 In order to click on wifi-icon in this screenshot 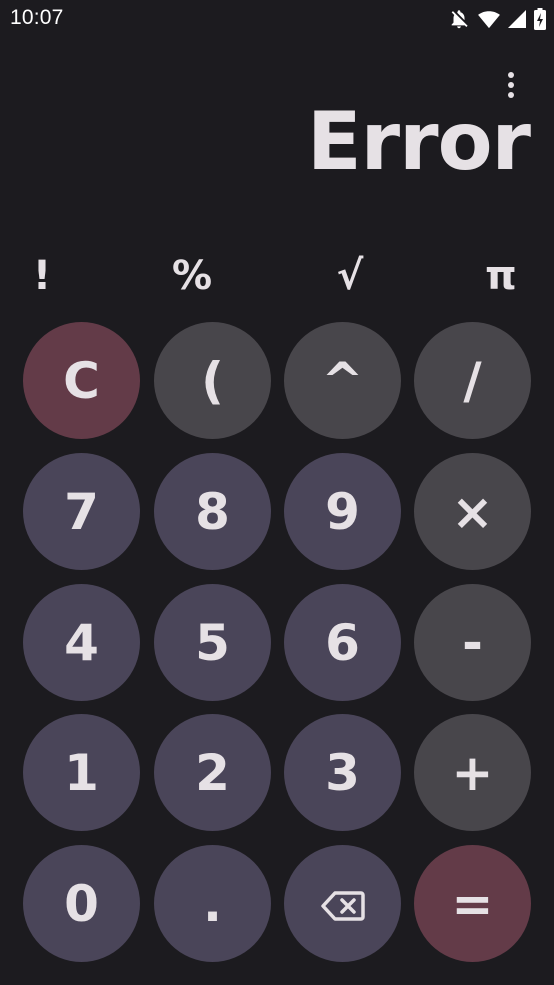, I will do `click(489, 19)`.